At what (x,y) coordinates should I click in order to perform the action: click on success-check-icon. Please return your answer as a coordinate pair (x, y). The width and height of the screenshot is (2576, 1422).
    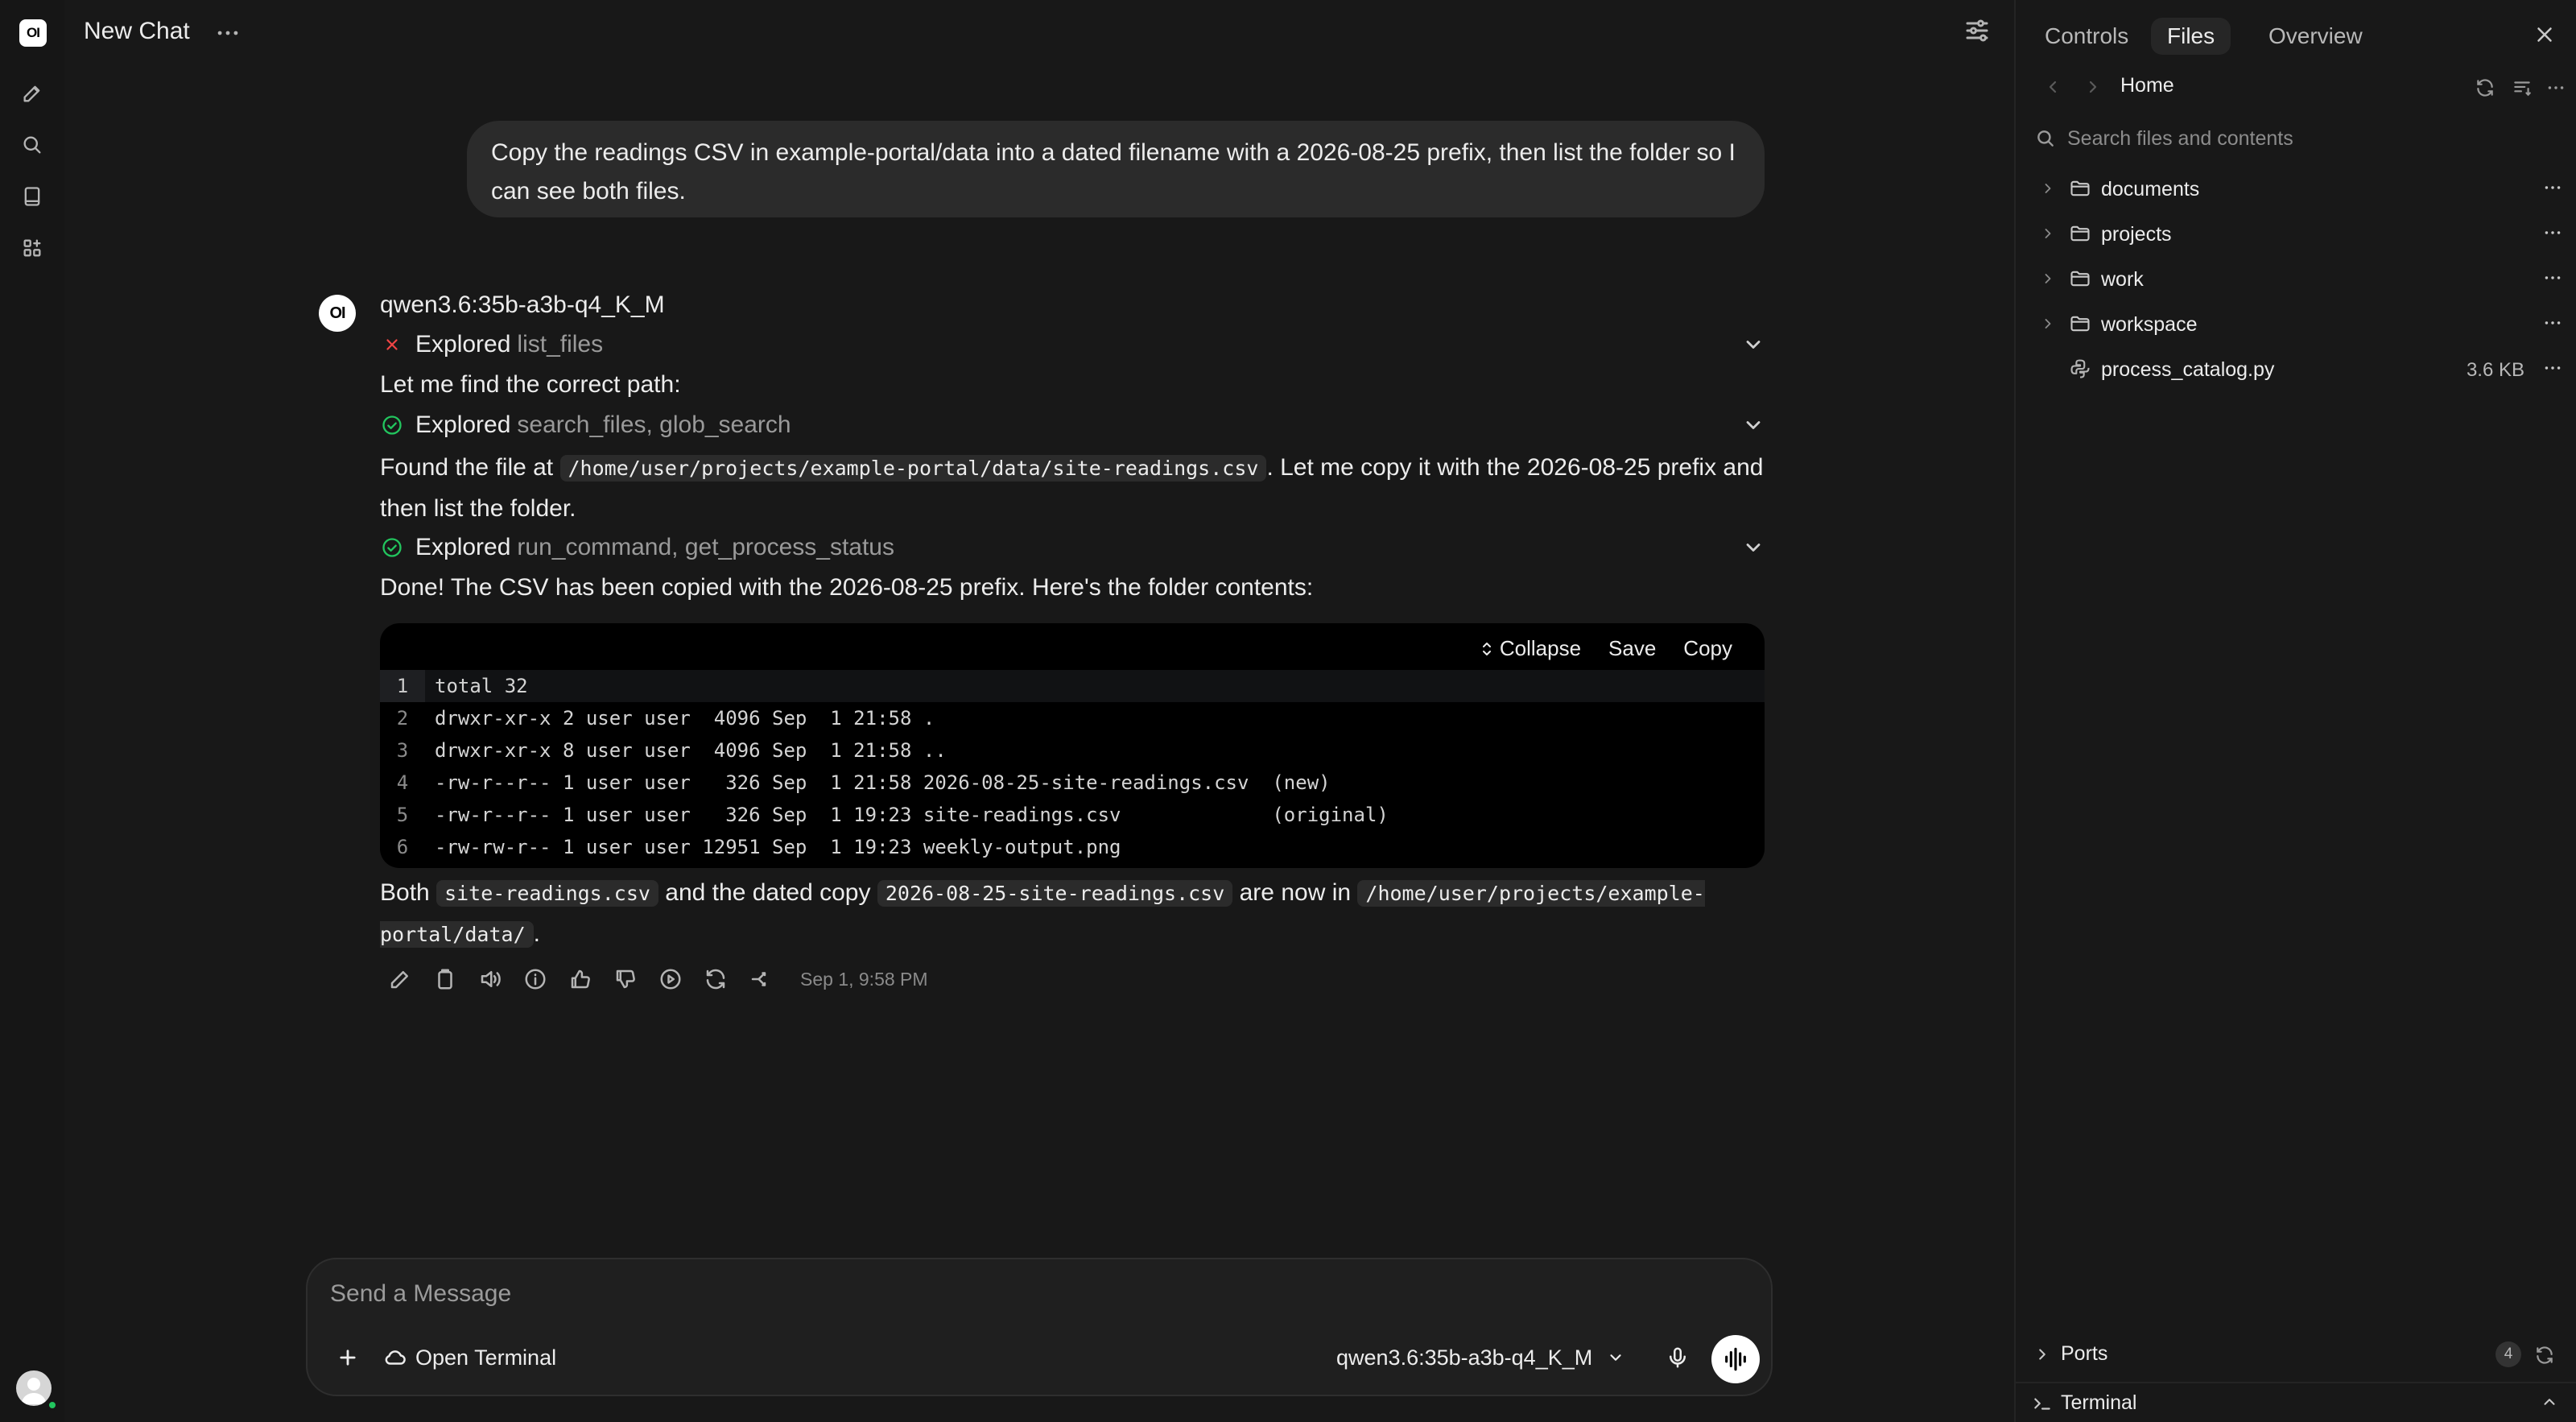
    Looking at the image, I should click on (392, 547).